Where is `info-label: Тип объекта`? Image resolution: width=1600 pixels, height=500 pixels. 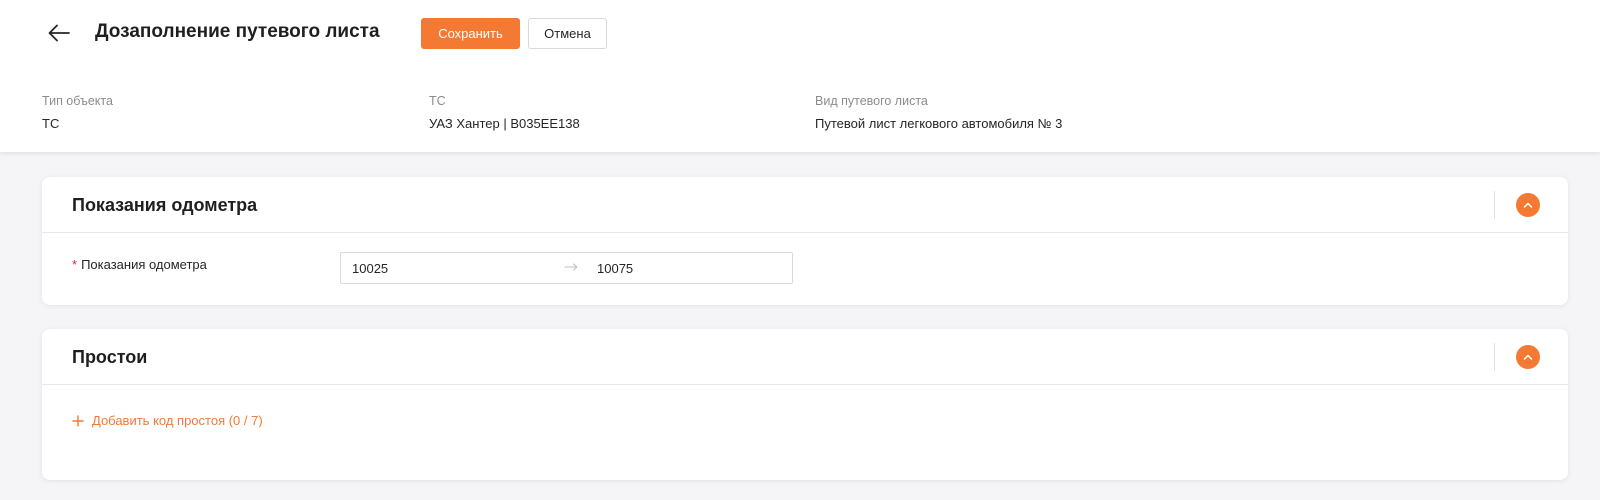
info-label: Тип объекта is located at coordinates (77, 101).